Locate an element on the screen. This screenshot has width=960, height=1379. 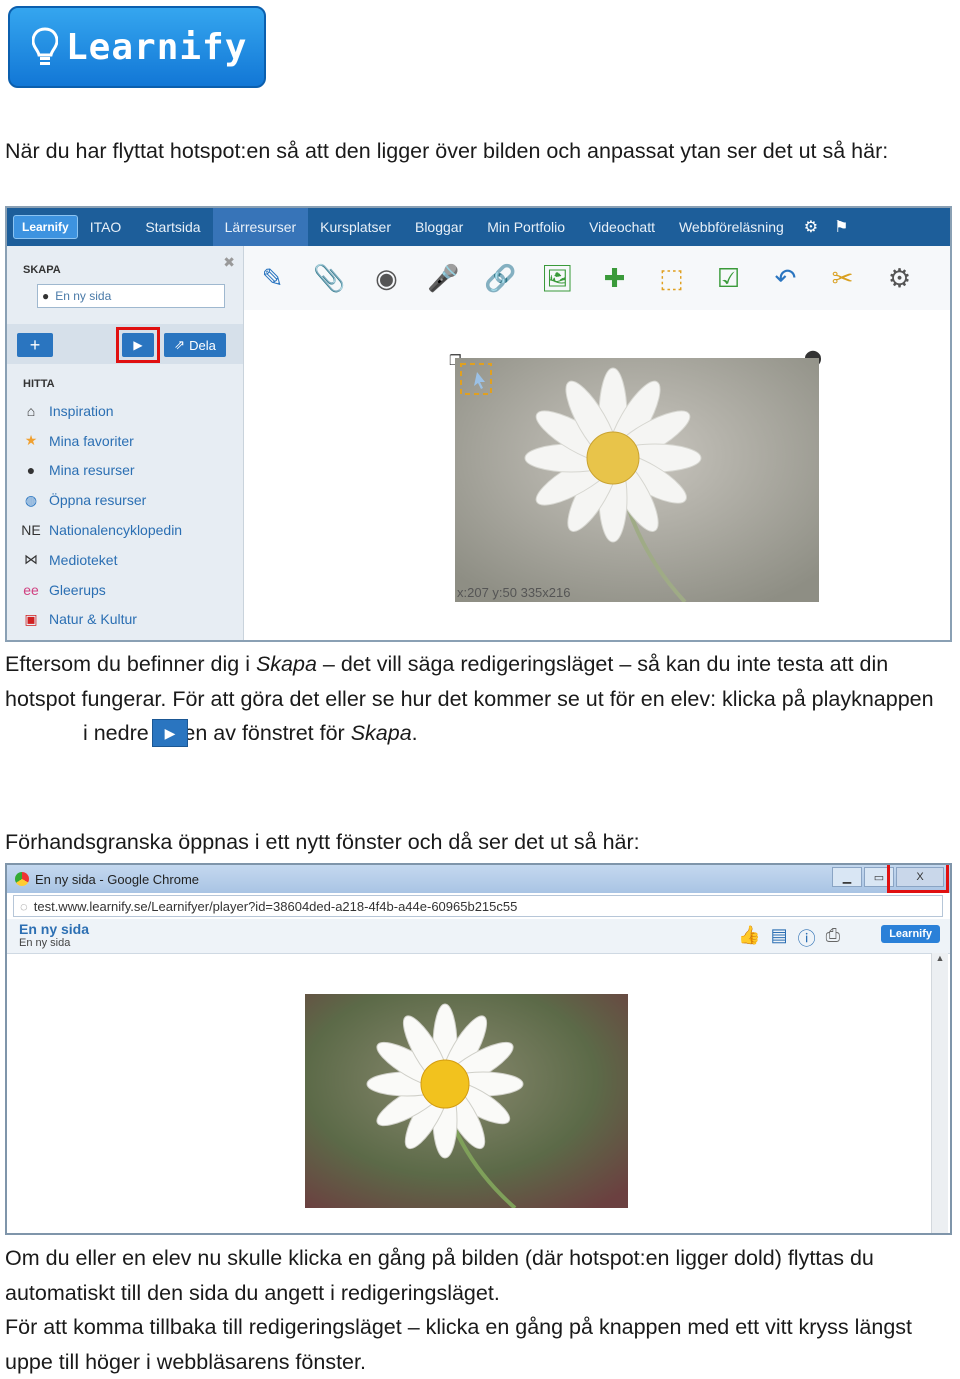
text-segment: . is located at coordinates (414, 733).